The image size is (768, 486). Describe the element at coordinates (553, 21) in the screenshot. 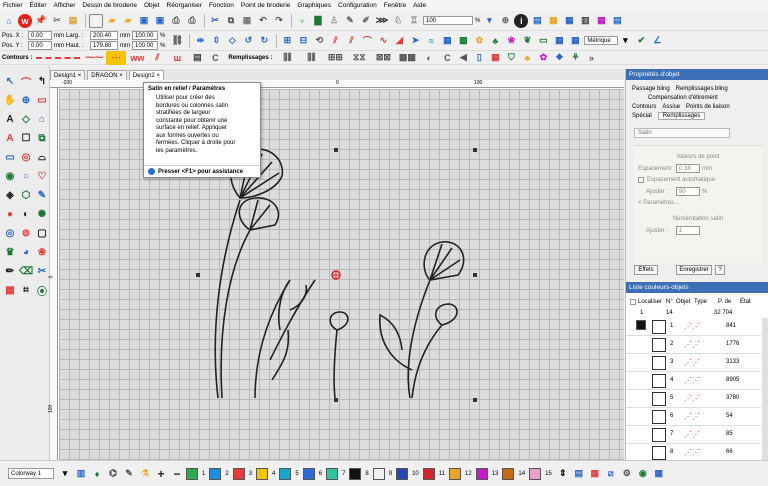

I see `palette-icon: ▦` at that location.